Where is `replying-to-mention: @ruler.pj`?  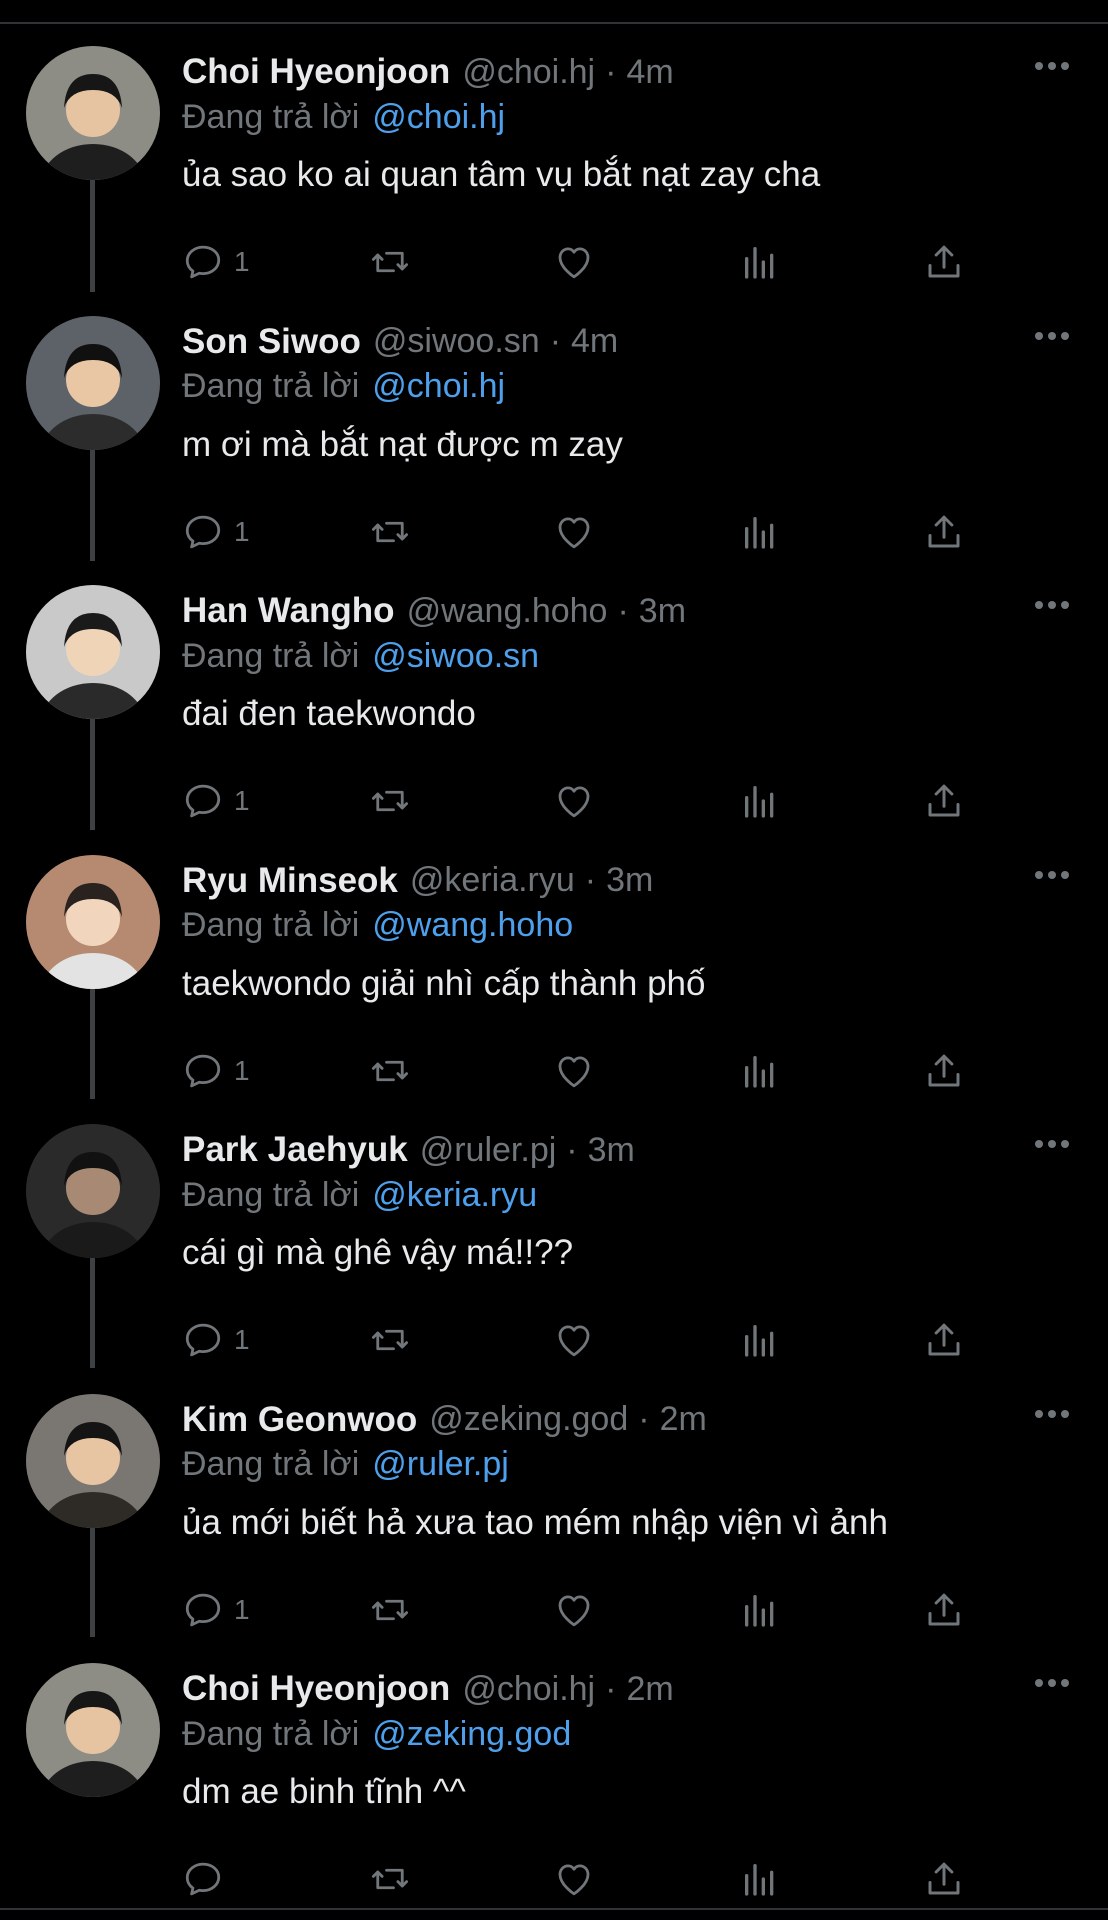
replying-to-mention: @ruler.pj is located at coordinates (440, 1464).